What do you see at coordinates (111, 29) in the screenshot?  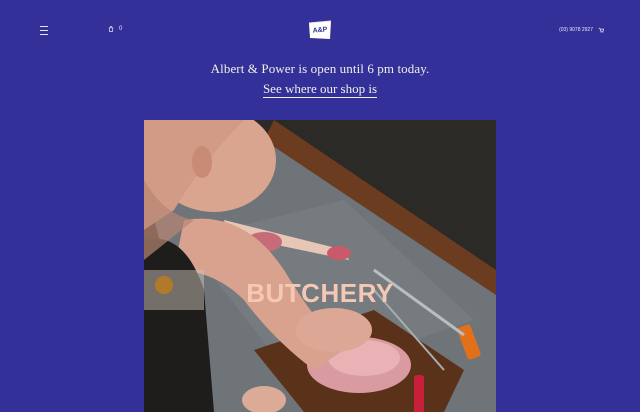 I see `bag-icon` at bounding box center [111, 29].